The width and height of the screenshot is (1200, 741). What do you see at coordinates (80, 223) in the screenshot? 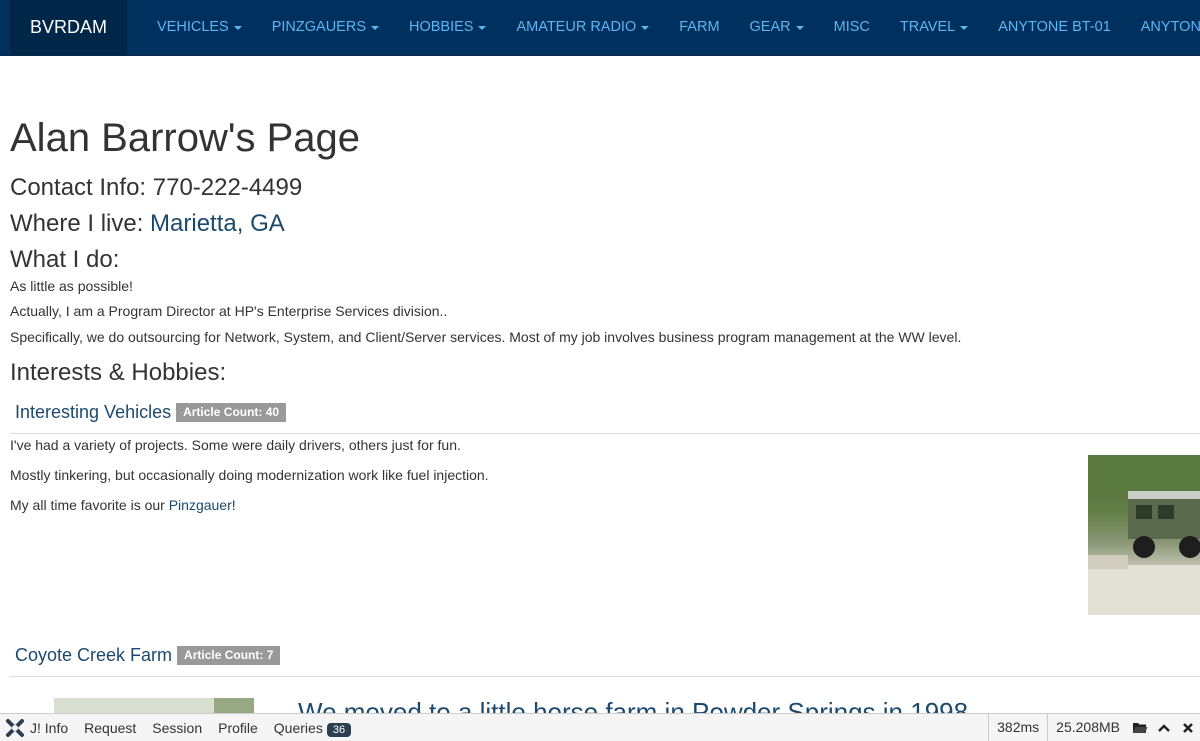
I see `location-label: Where I live:` at bounding box center [80, 223].